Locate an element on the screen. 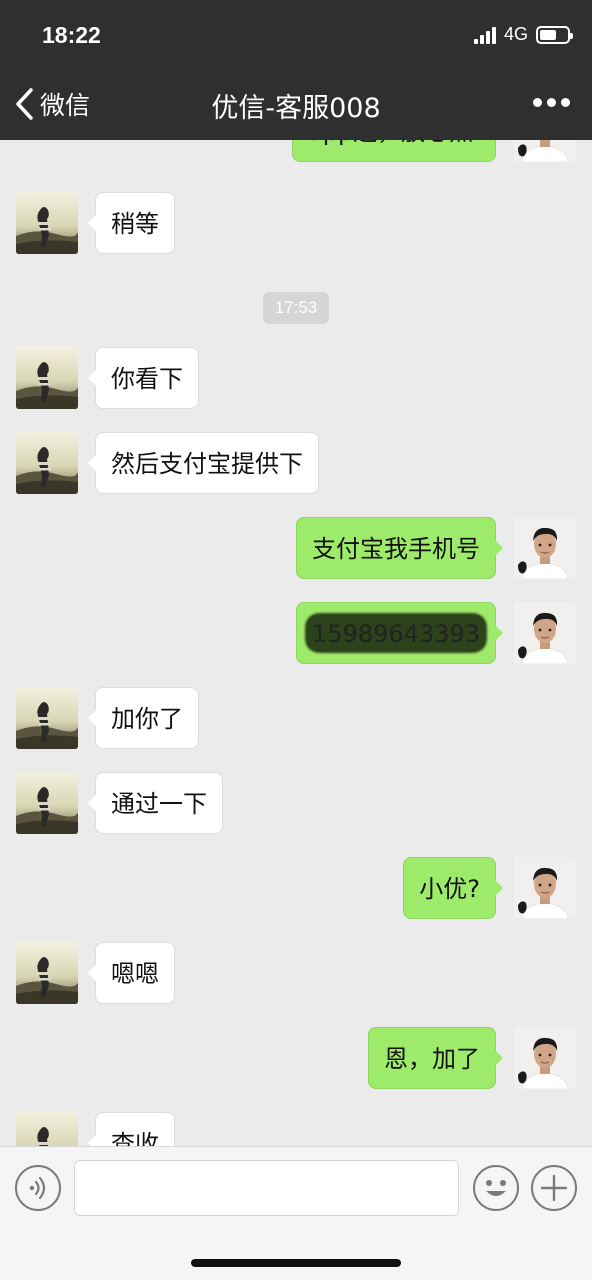 This screenshot has width=592, height=1280. voice-icon is located at coordinates (37, 1188).